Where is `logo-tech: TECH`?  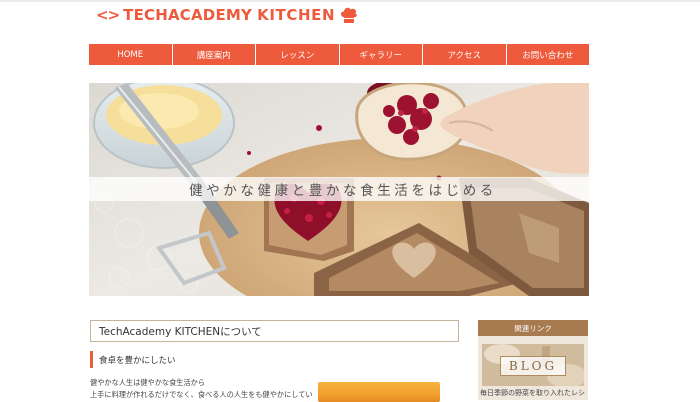
logo-tech: TECH is located at coordinates (145, 15).